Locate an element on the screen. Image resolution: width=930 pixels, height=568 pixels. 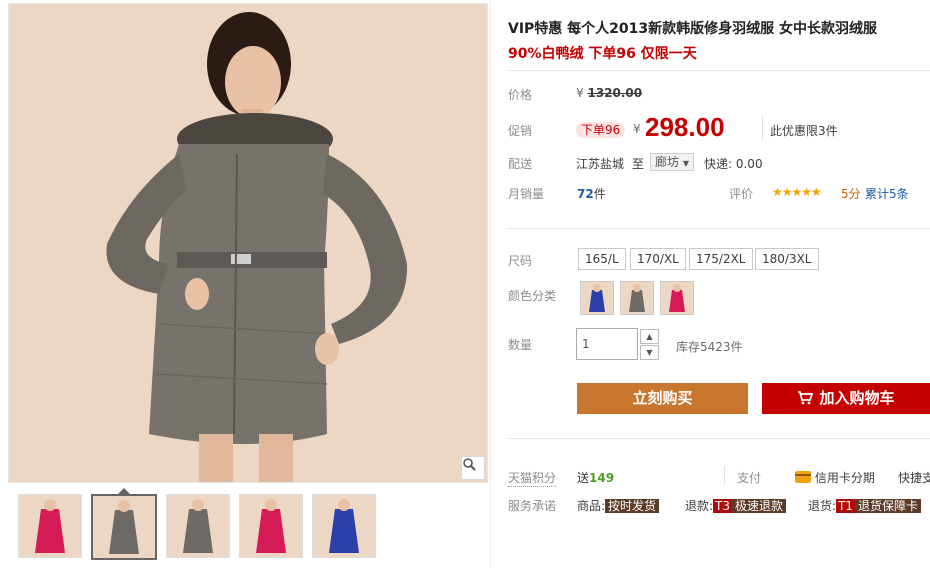
payment-label: 支付 is located at coordinates (749, 478).